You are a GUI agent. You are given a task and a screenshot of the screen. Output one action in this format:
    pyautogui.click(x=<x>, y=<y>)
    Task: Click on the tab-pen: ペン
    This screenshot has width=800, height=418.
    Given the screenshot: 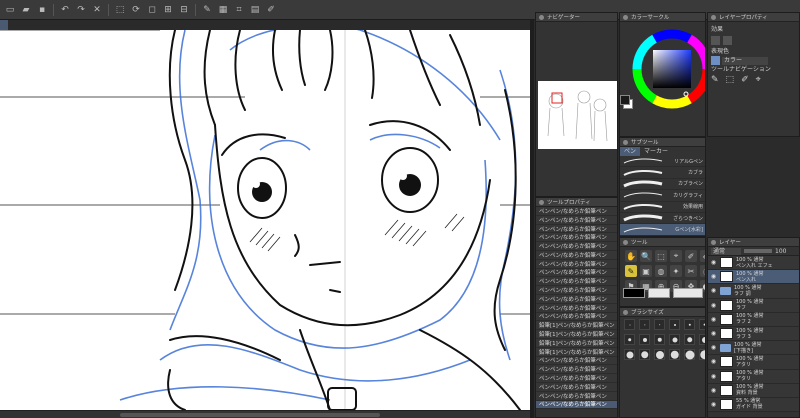 What is the action you would take?
    pyautogui.click(x=630, y=151)
    